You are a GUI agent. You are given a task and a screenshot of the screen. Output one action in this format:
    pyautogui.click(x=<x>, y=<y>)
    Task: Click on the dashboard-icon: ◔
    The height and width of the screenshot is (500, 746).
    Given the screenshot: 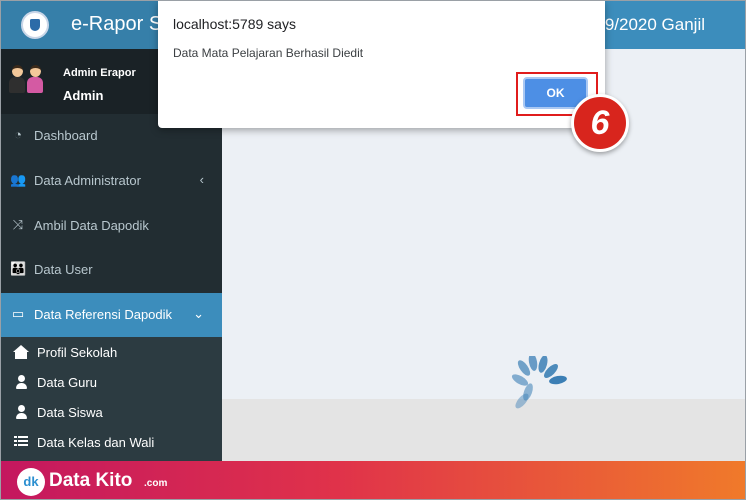 What is the action you would take?
    pyautogui.click(x=18, y=134)
    